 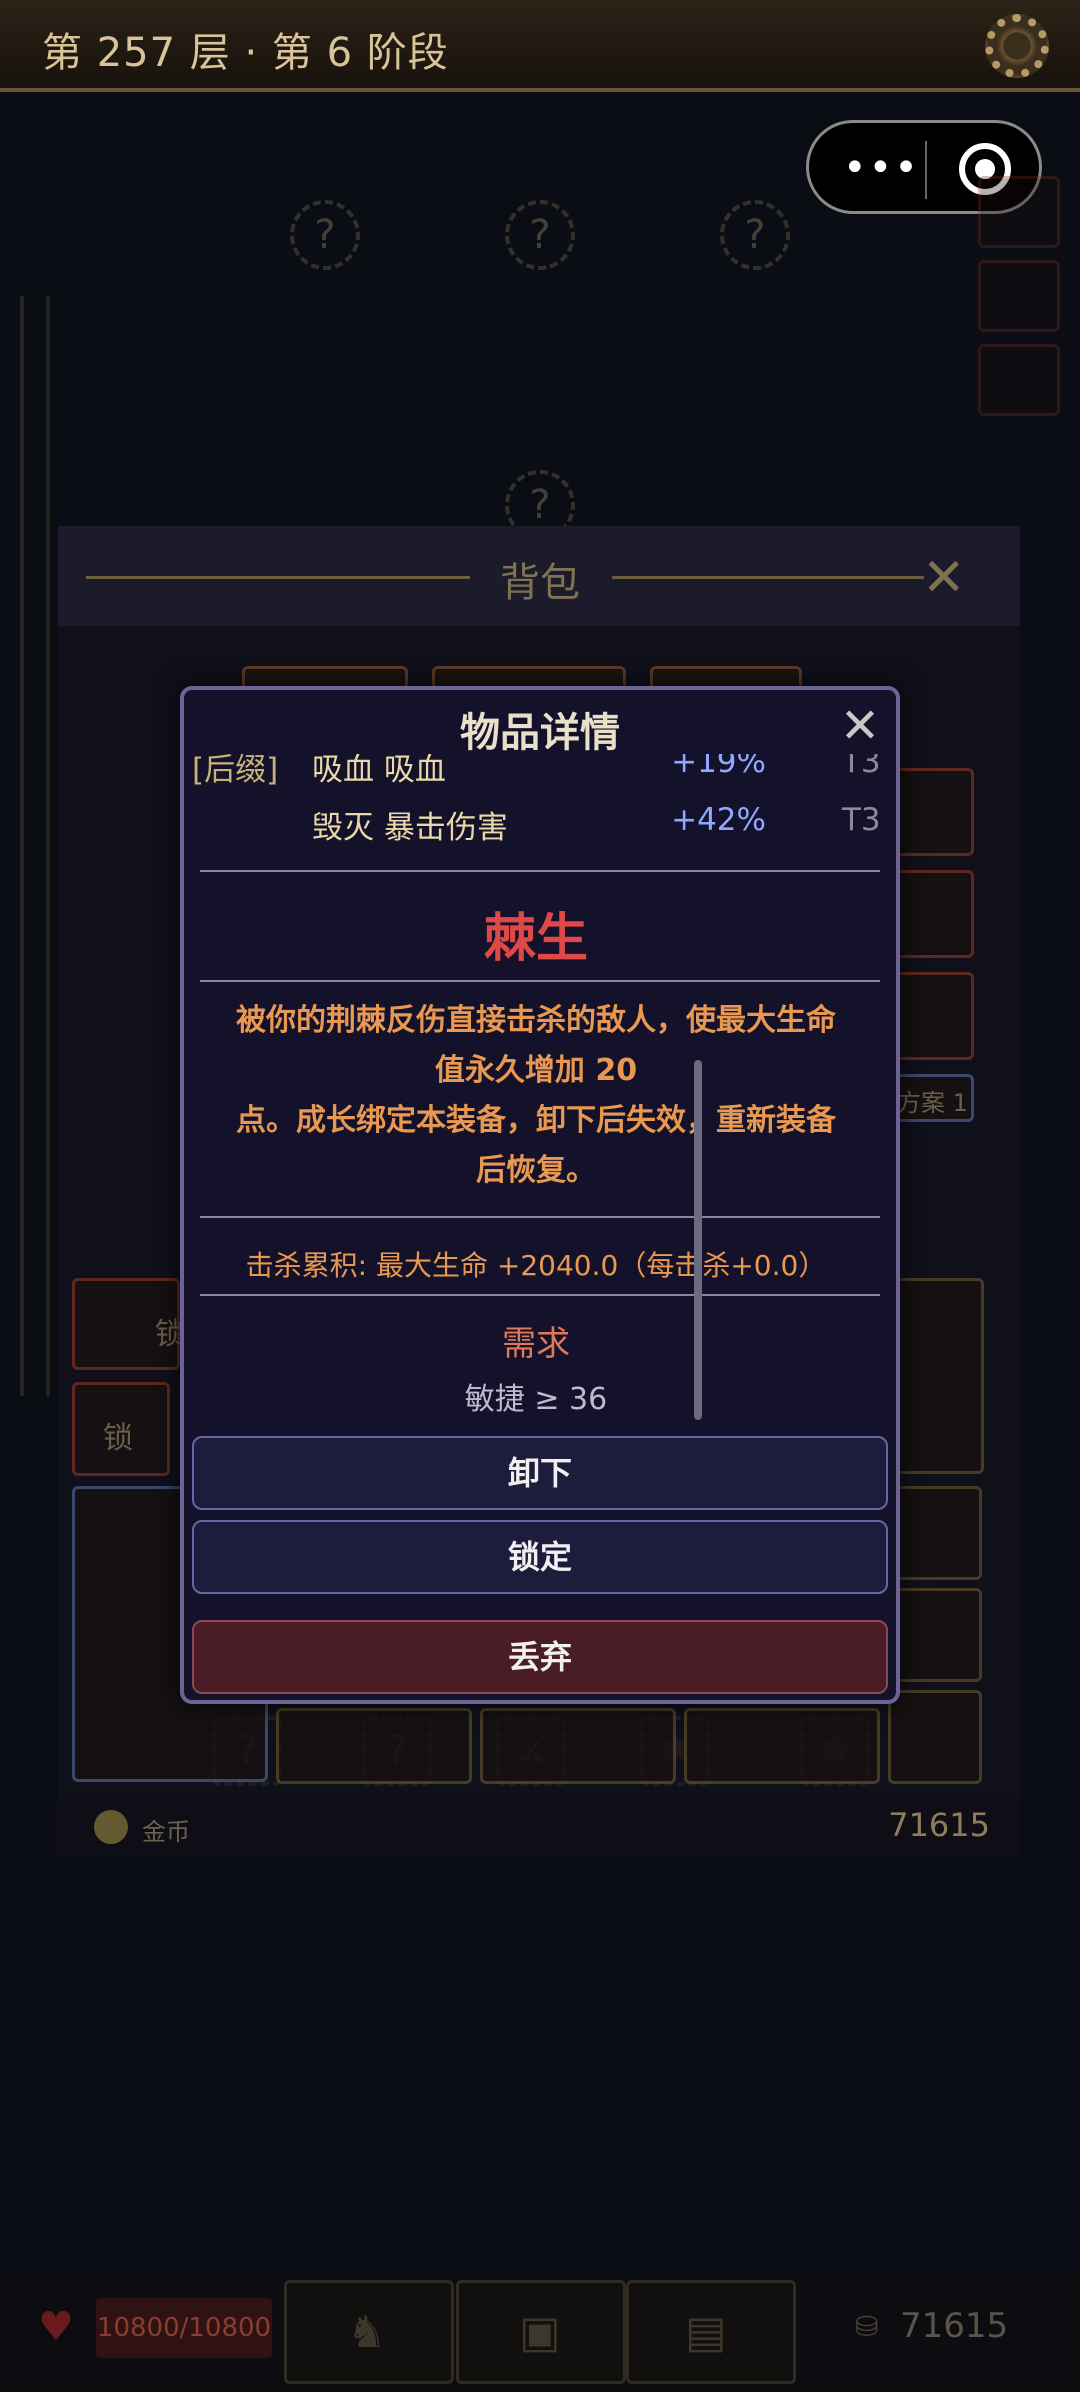 What do you see at coordinates (540, 583) in the screenshot?
I see `backpack-title: 背包` at bounding box center [540, 583].